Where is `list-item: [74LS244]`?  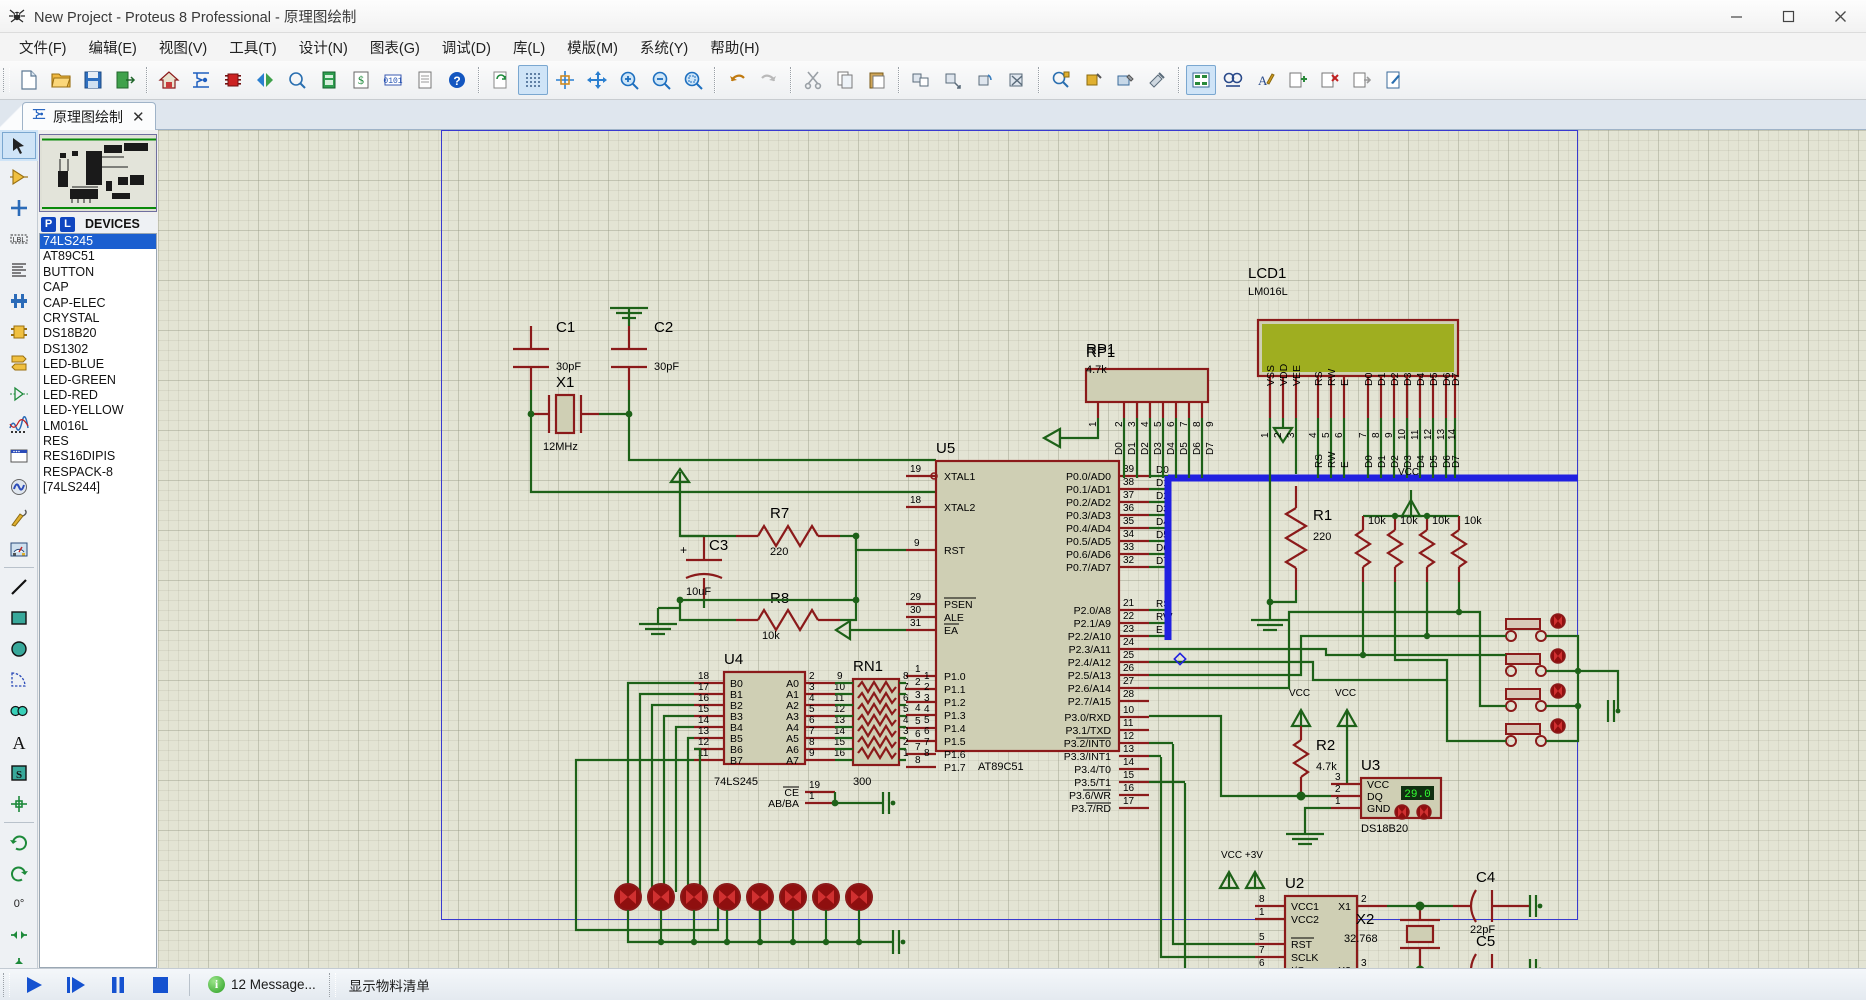
list-item: [74LS244] is located at coordinates (98, 487).